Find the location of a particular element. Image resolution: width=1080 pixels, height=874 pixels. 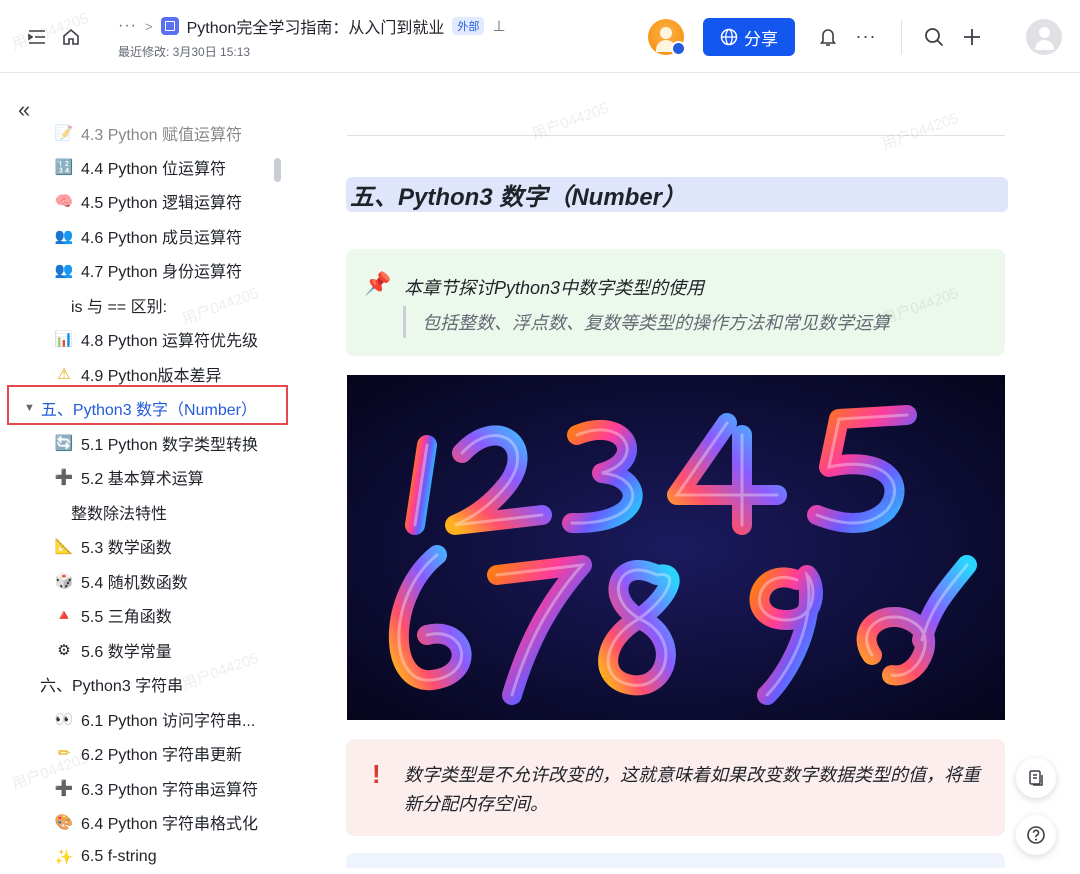

toc-item-label: 4.8 Python 运算符优先级 is located at coordinates (169, 341).